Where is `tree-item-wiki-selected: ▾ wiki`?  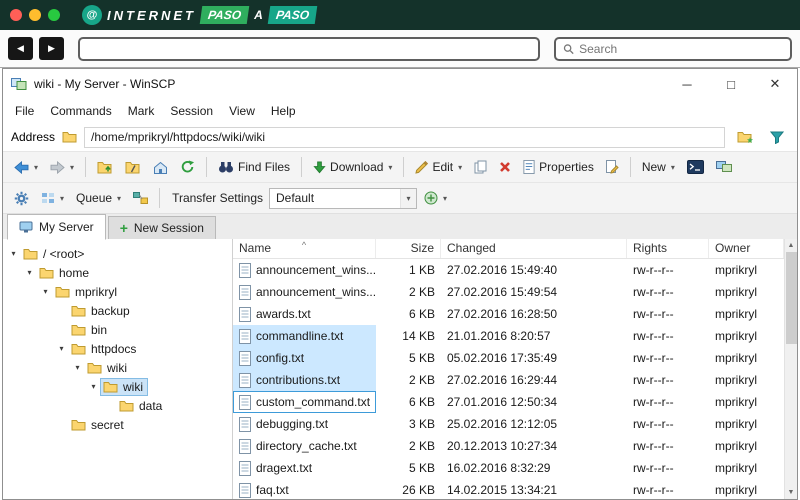 tree-item-wiki-selected: ▾ wiki is located at coordinates (117, 386).